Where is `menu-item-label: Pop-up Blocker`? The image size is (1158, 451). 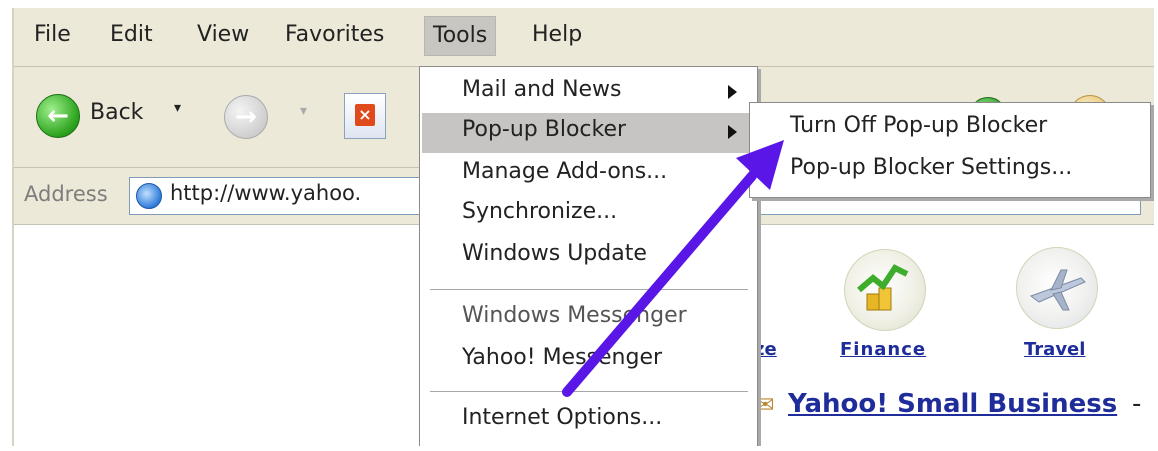 menu-item-label: Pop-up Blocker is located at coordinates (544, 129).